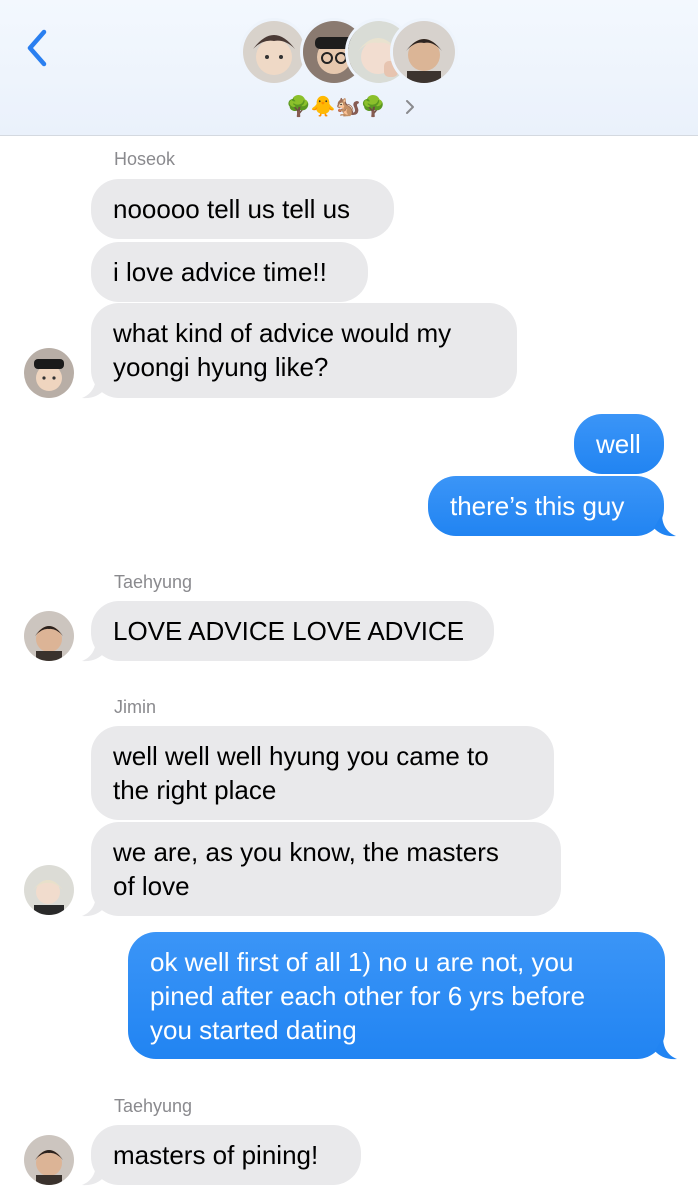  What do you see at coordinates (49, 890) in the screenshot?
I see `jimin-avatar` at bounding box center [49, 890].